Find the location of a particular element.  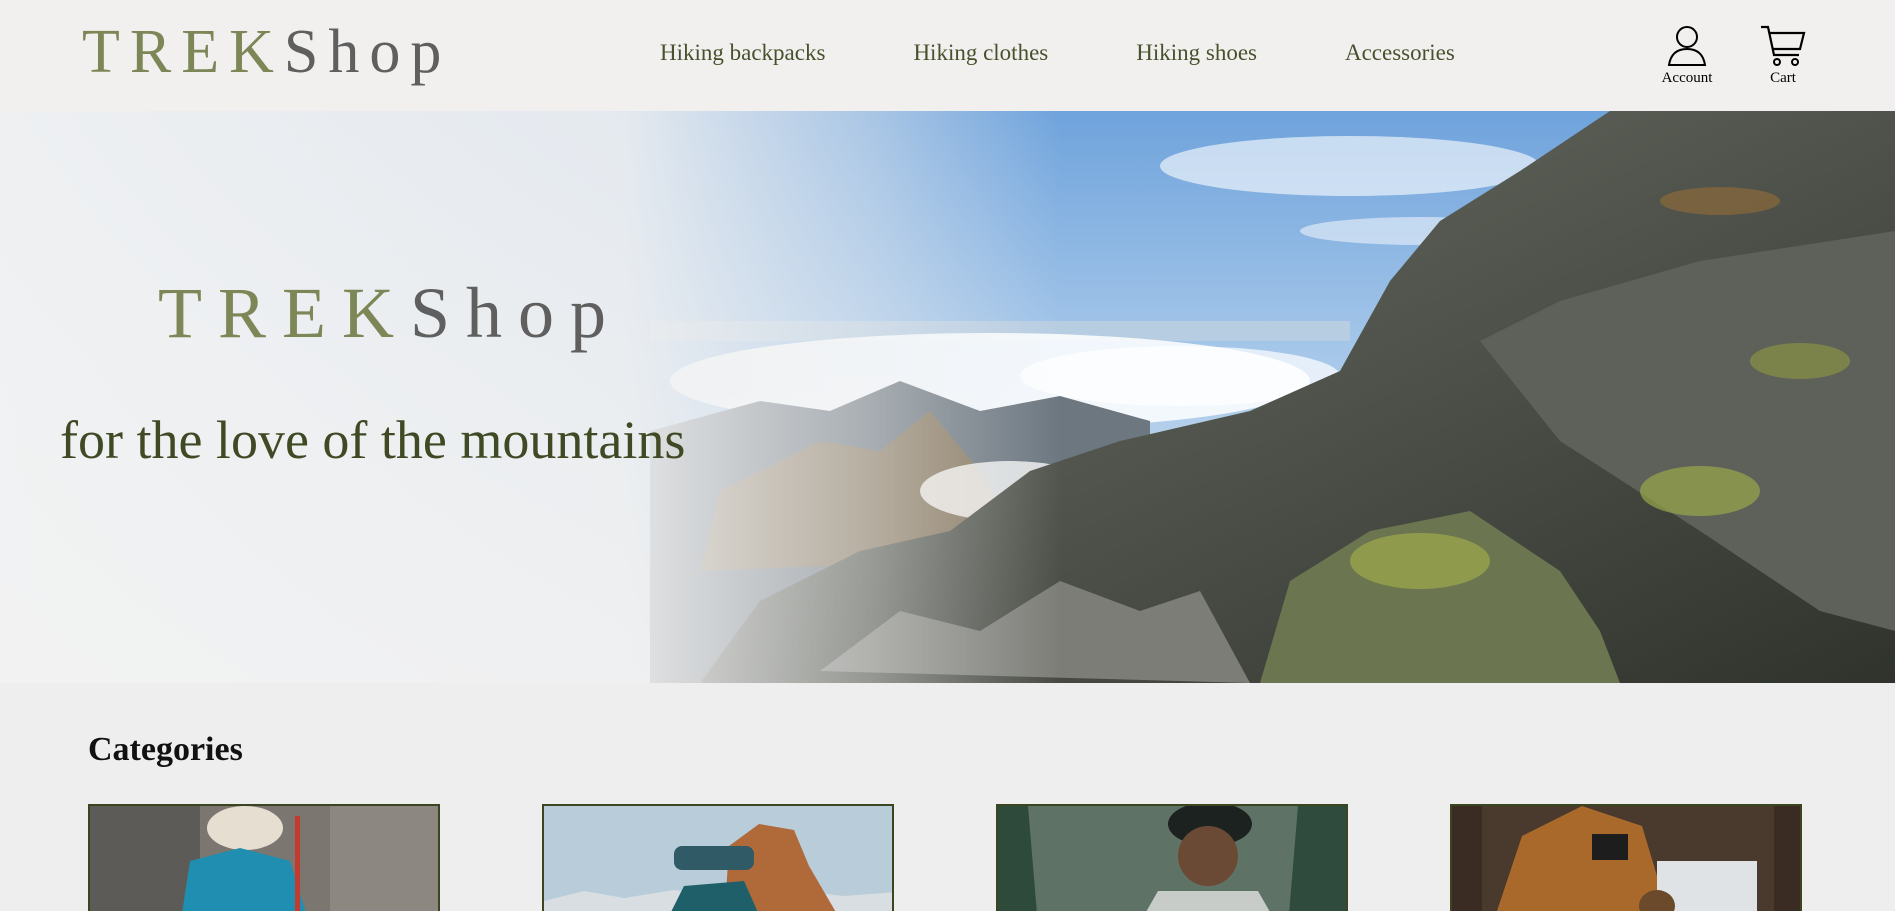

account-label: Account is located at coordinates (1687, 78).